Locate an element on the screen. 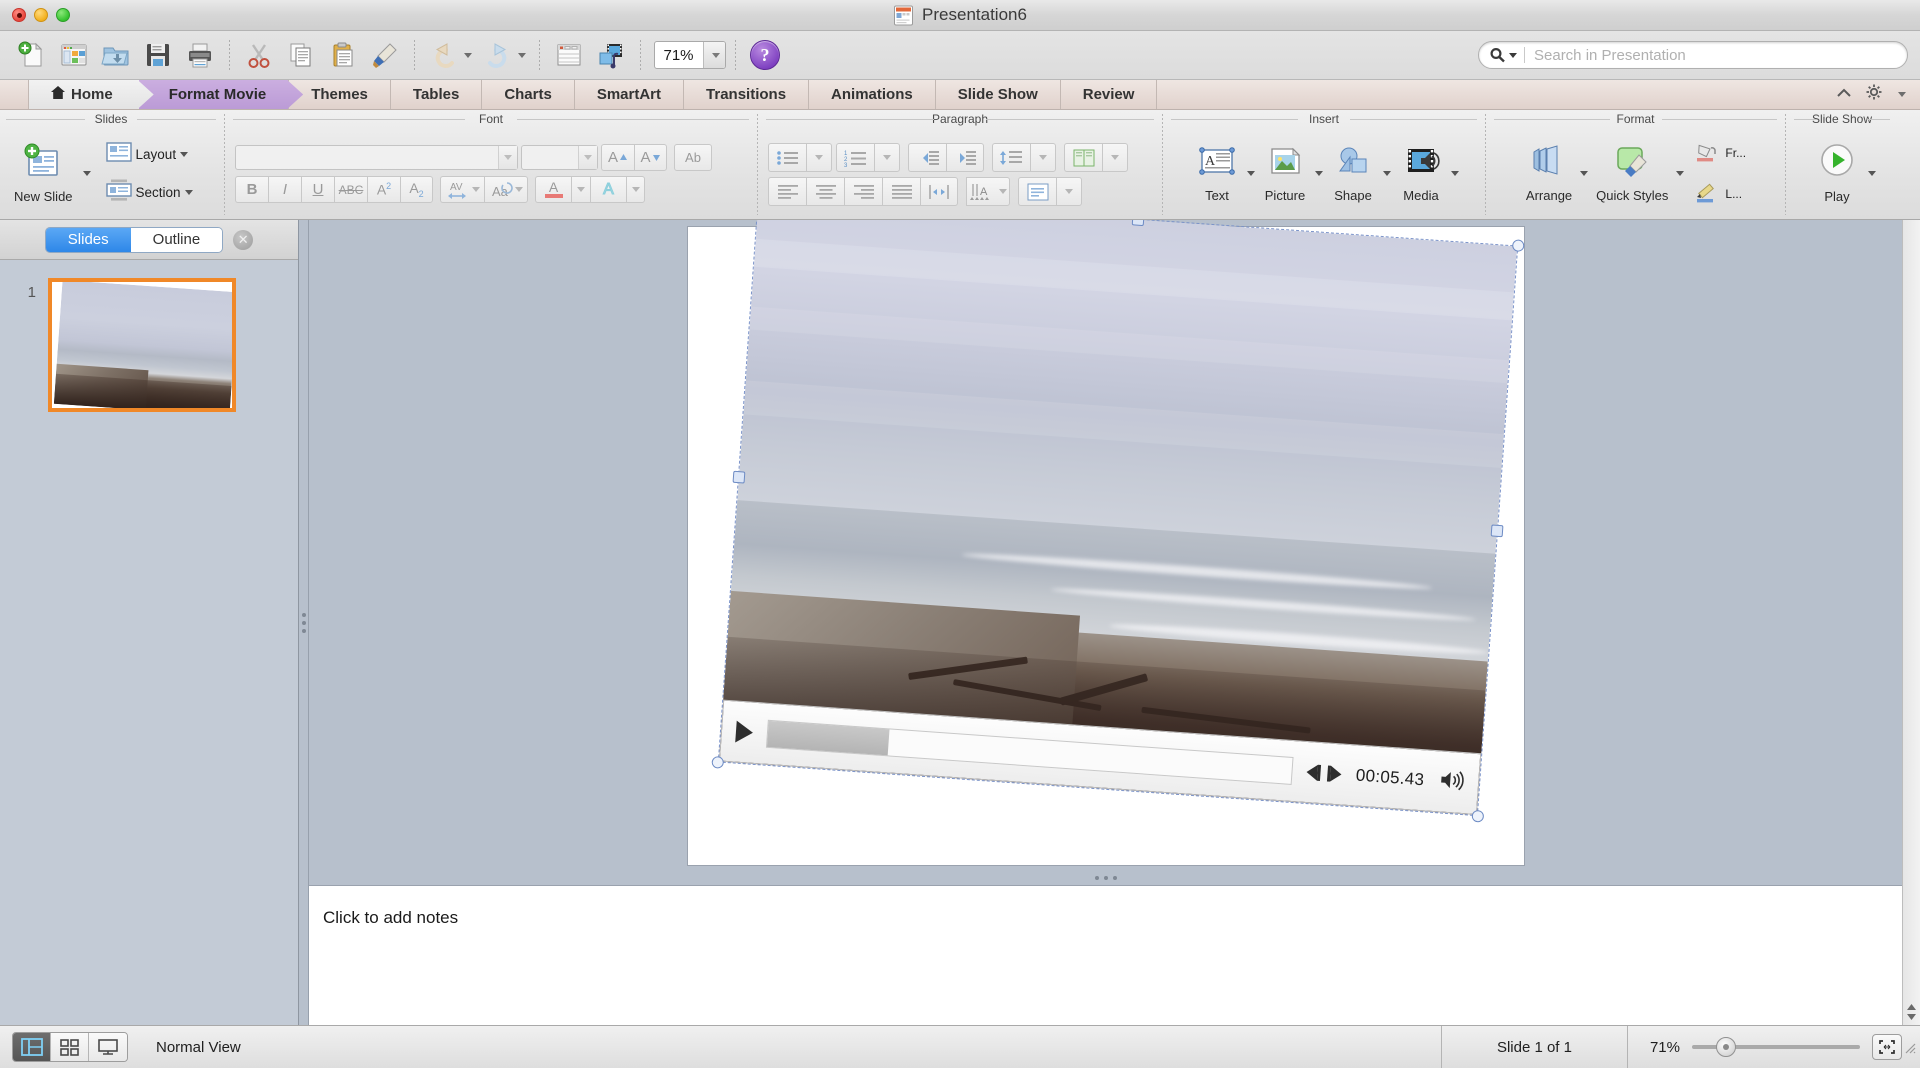 This screenshot has width=1920, height=1068. media-browser-icon is located at coordinates (611, 55).